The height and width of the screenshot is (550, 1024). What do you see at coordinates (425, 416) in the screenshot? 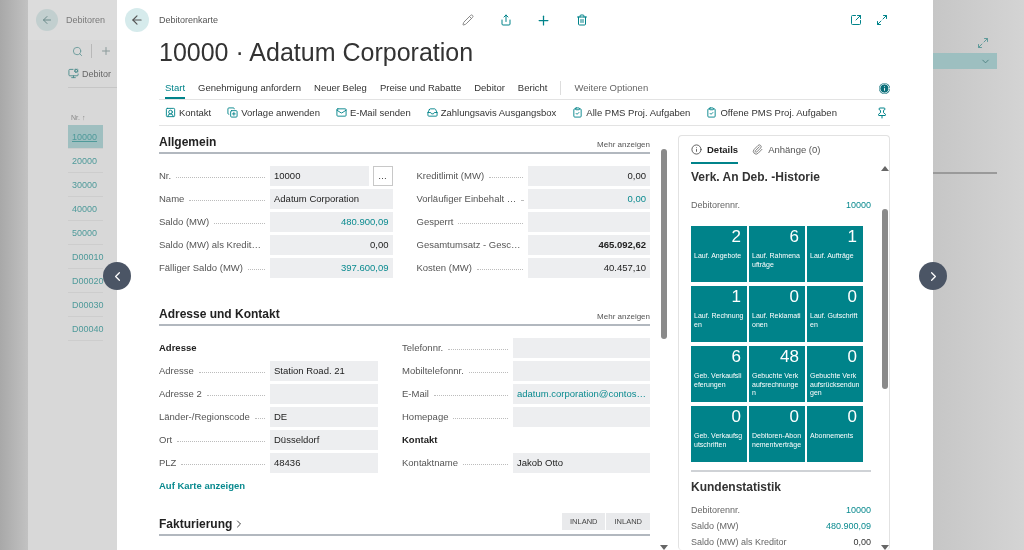
I see `field-label: Homepage` at bounding box center [425, 416].